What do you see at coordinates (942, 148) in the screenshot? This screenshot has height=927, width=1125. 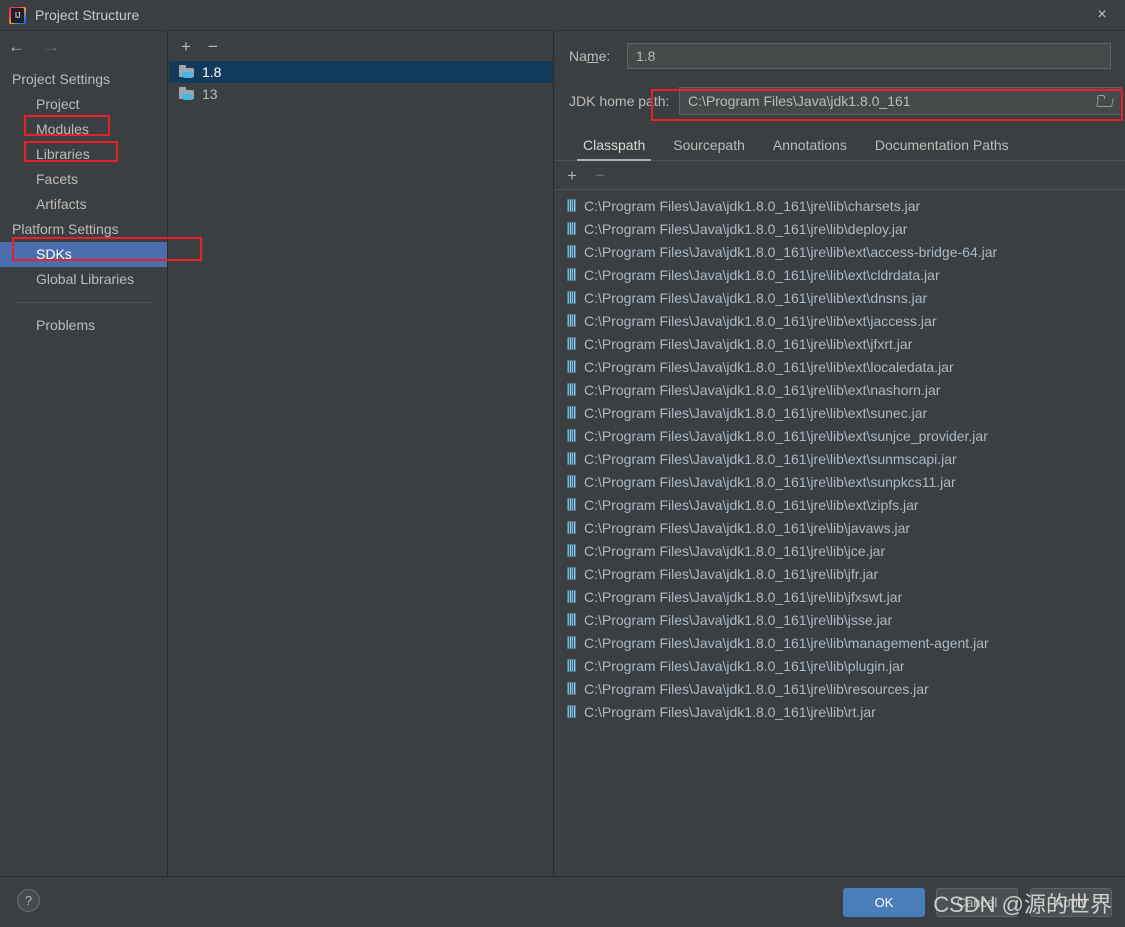 I see `tab-documentation-paths: Documentation Paths` at bounding box center [942, 148].